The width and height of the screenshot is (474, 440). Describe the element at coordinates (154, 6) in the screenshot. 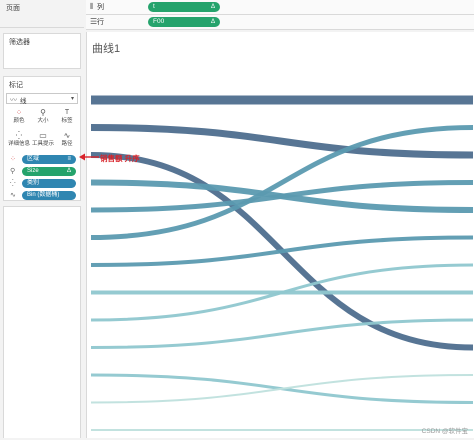

I see `columns-pill-label: t` at that location.